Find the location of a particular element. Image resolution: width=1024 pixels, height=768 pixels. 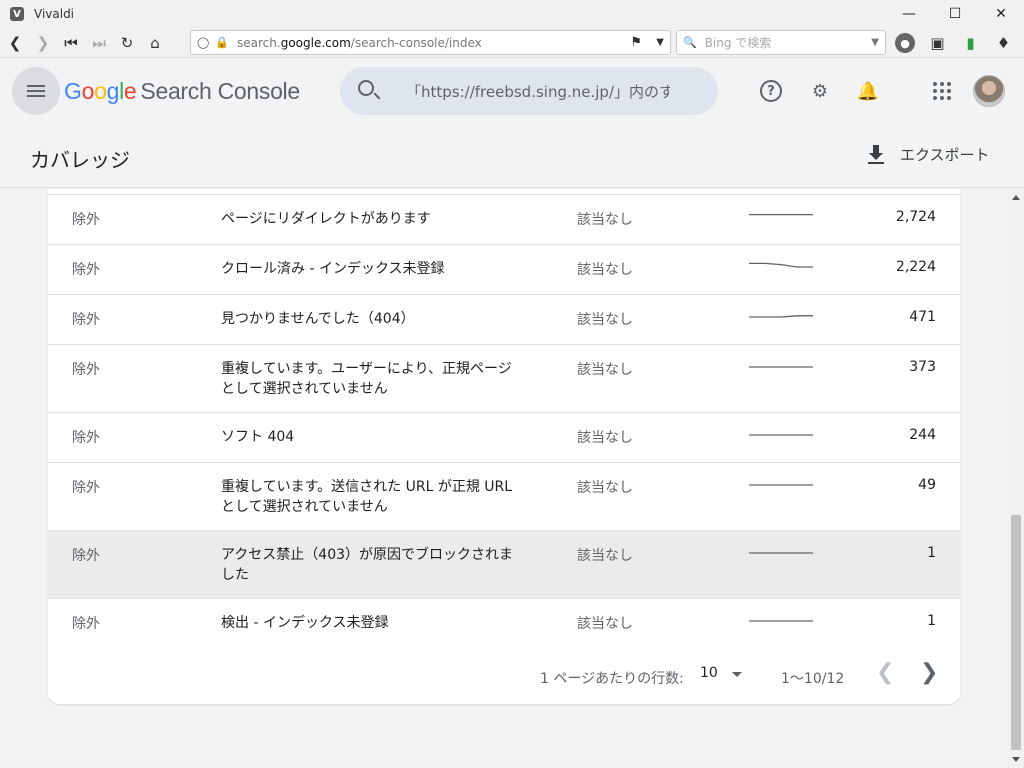

table-row: 除外 クロール済み - インデックス未登録 該当なし 2,224 is located at coordinates (504, 269).